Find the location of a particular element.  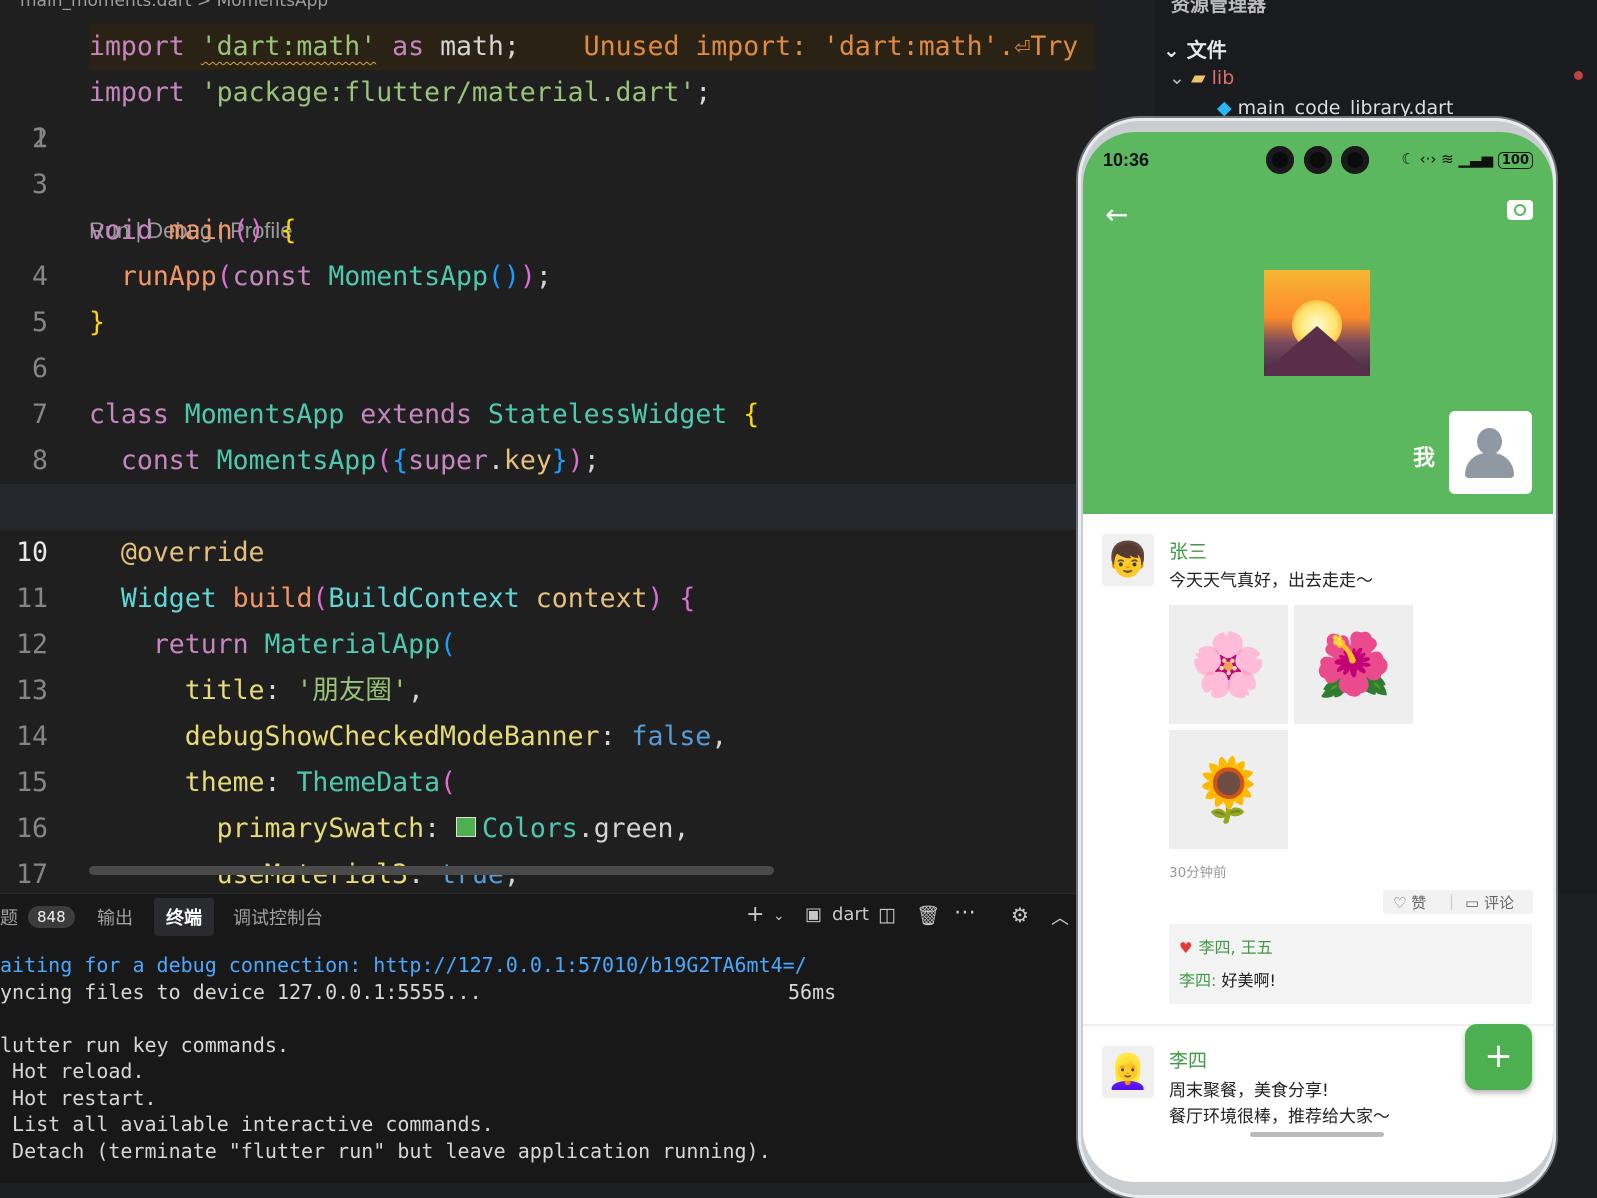

token: super is located at coordinates (448, 460).